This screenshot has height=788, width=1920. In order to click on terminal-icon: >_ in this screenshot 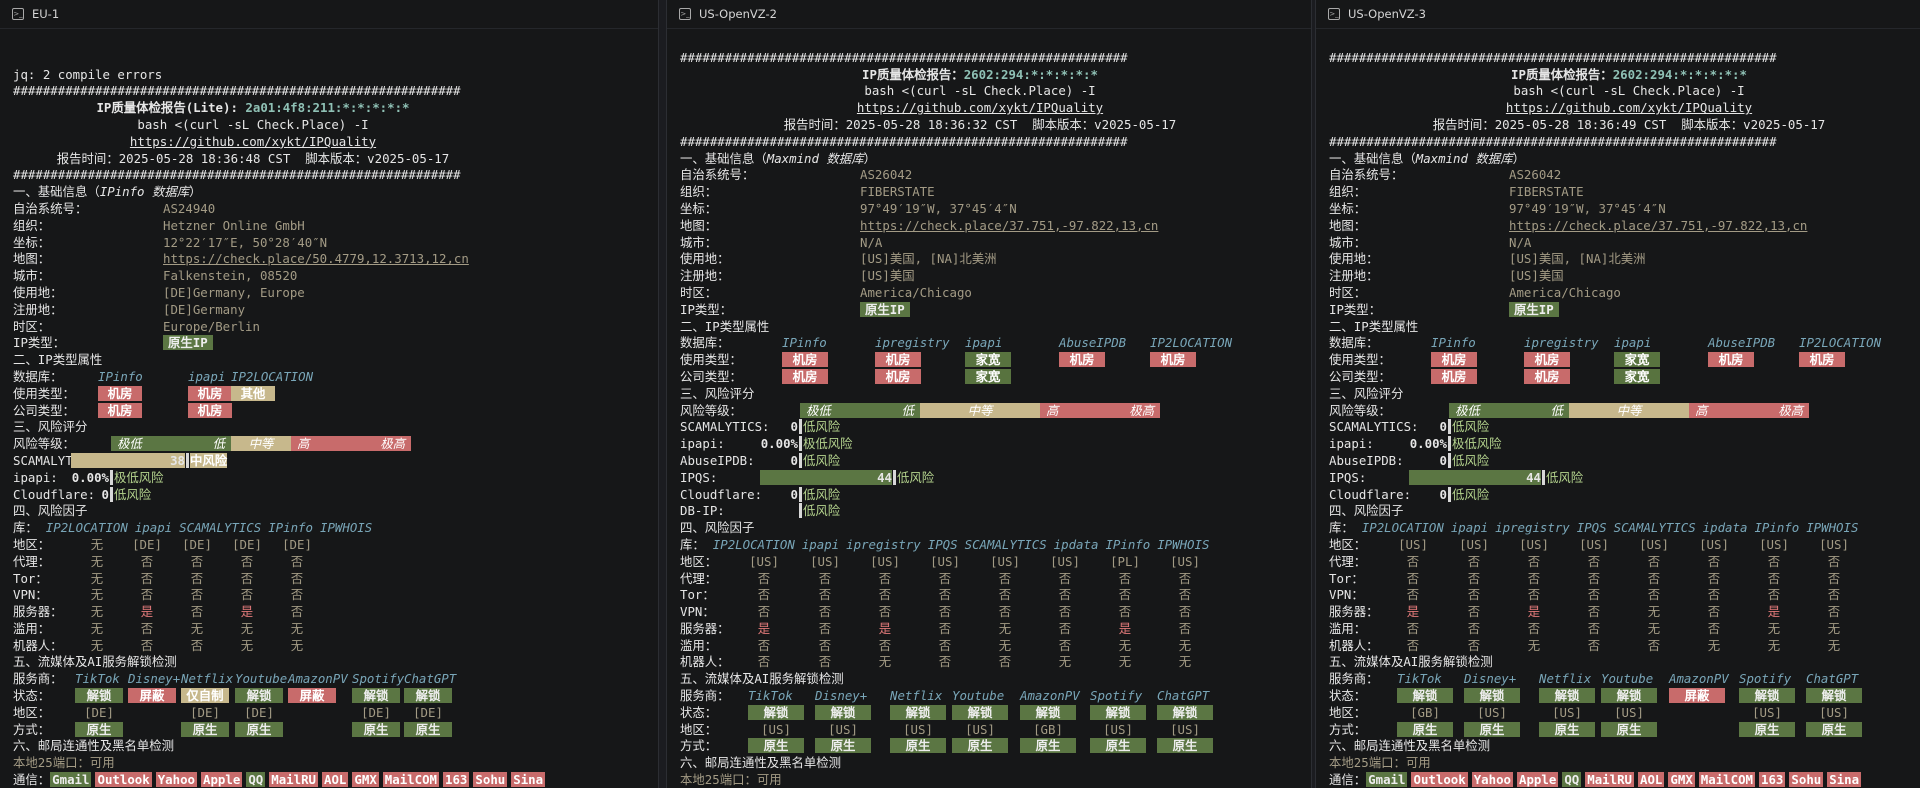, I will do `click(685, 14)`.